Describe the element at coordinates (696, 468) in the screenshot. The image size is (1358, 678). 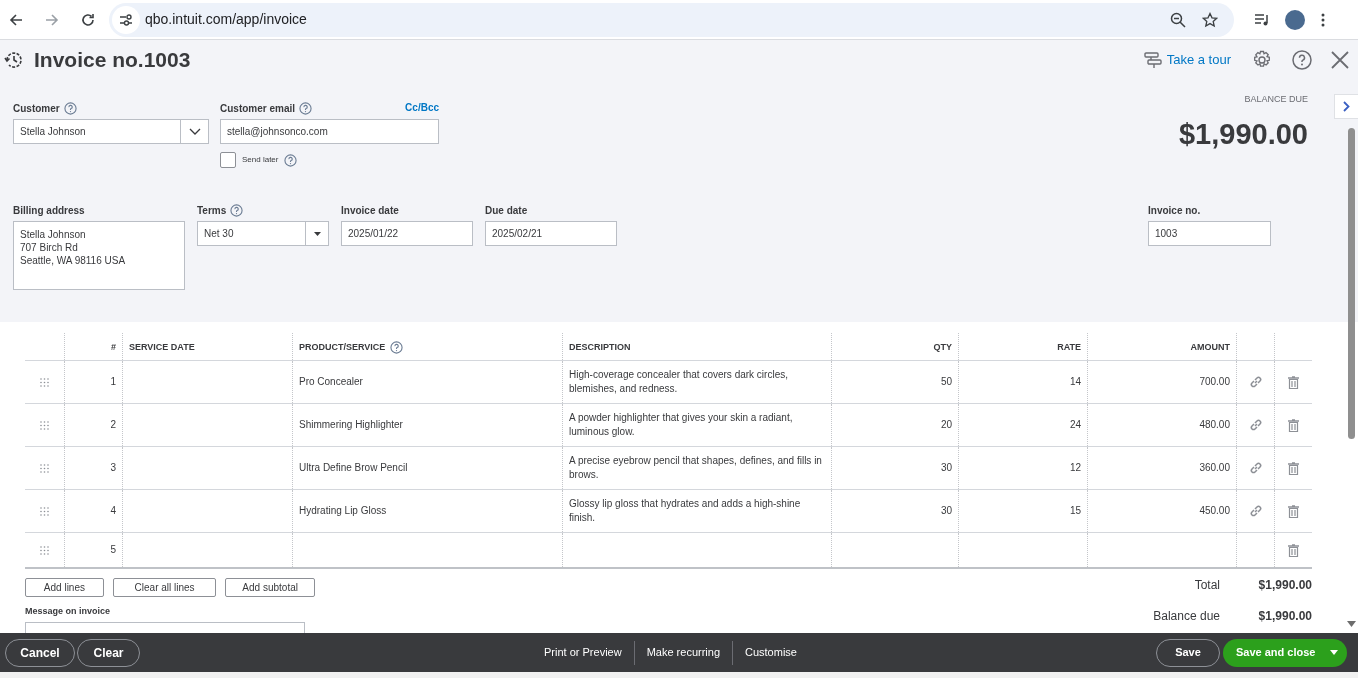
I see `description-cell-text: A precise eyebrow pencil that shapes, defines, and fills in brows.` at that location.